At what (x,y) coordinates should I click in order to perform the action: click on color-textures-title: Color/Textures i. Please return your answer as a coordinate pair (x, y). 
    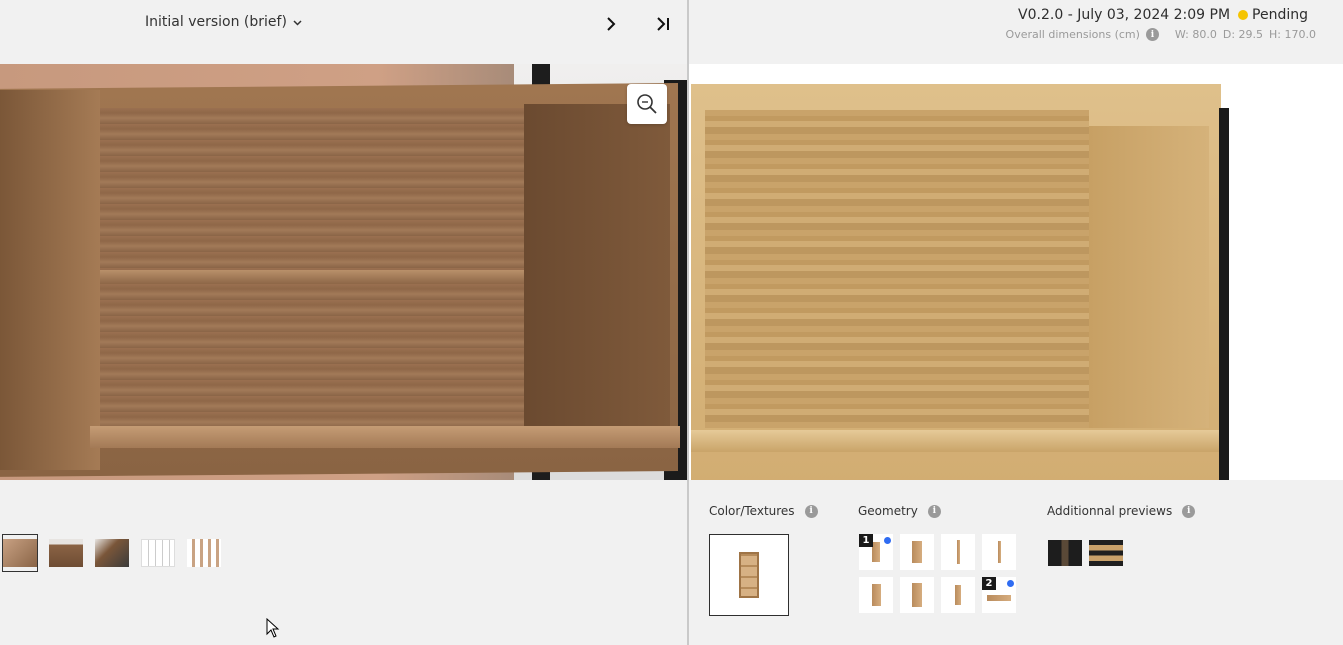
    Looking at the image, I should click on (763, 511).